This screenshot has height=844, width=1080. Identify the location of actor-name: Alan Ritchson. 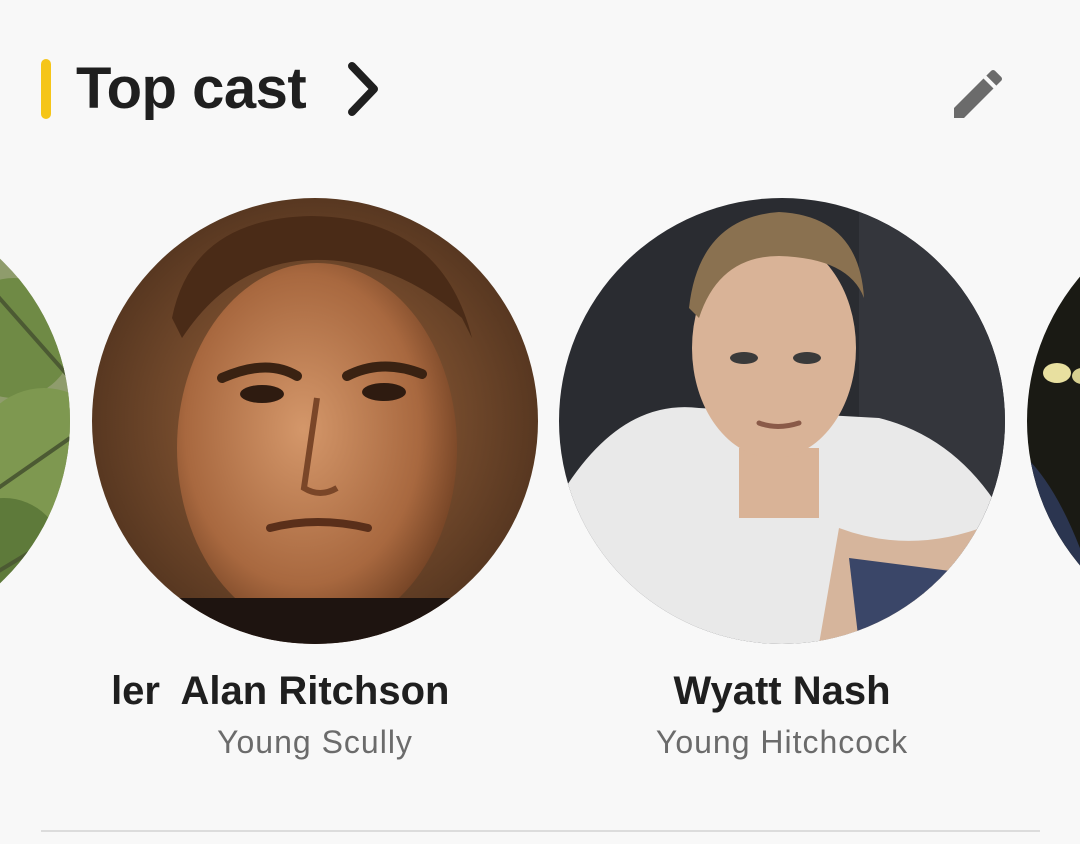
(315, 691).